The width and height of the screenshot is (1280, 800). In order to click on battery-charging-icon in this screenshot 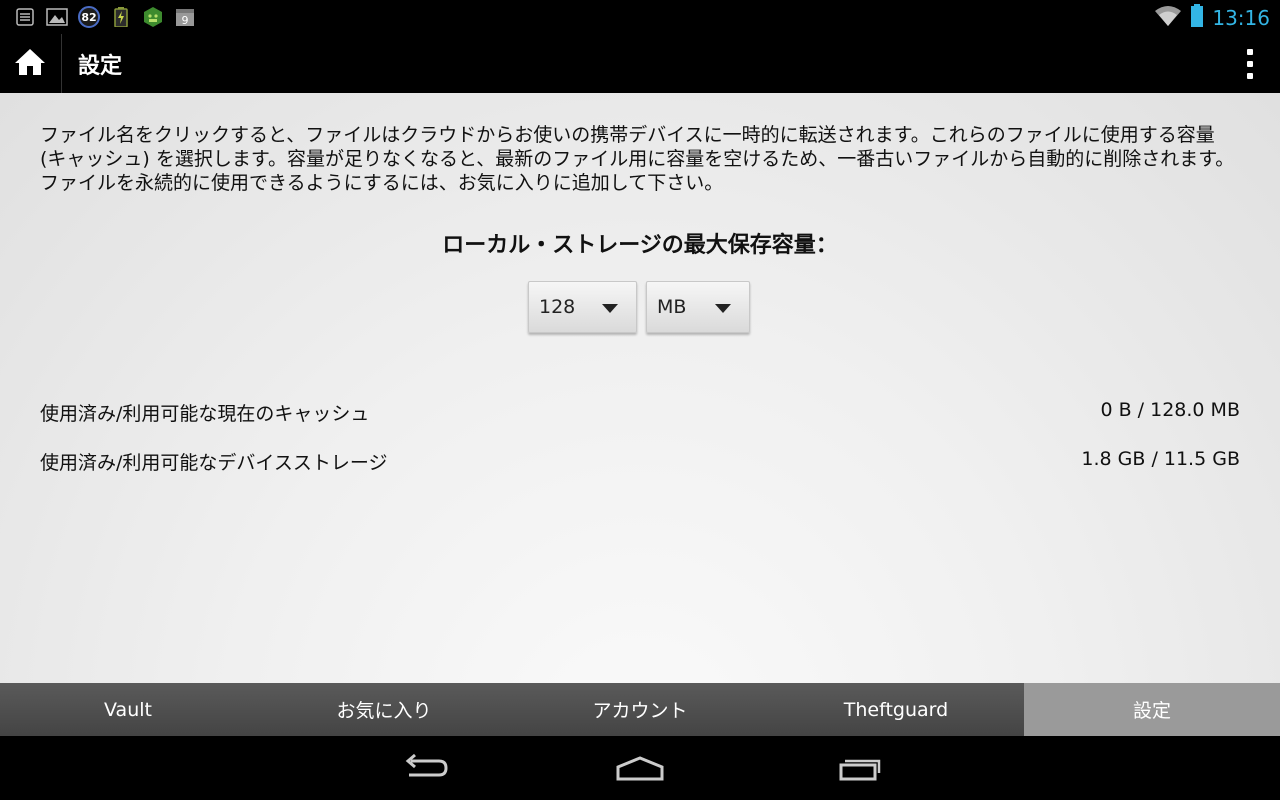, I will do `click(121, 17)`.